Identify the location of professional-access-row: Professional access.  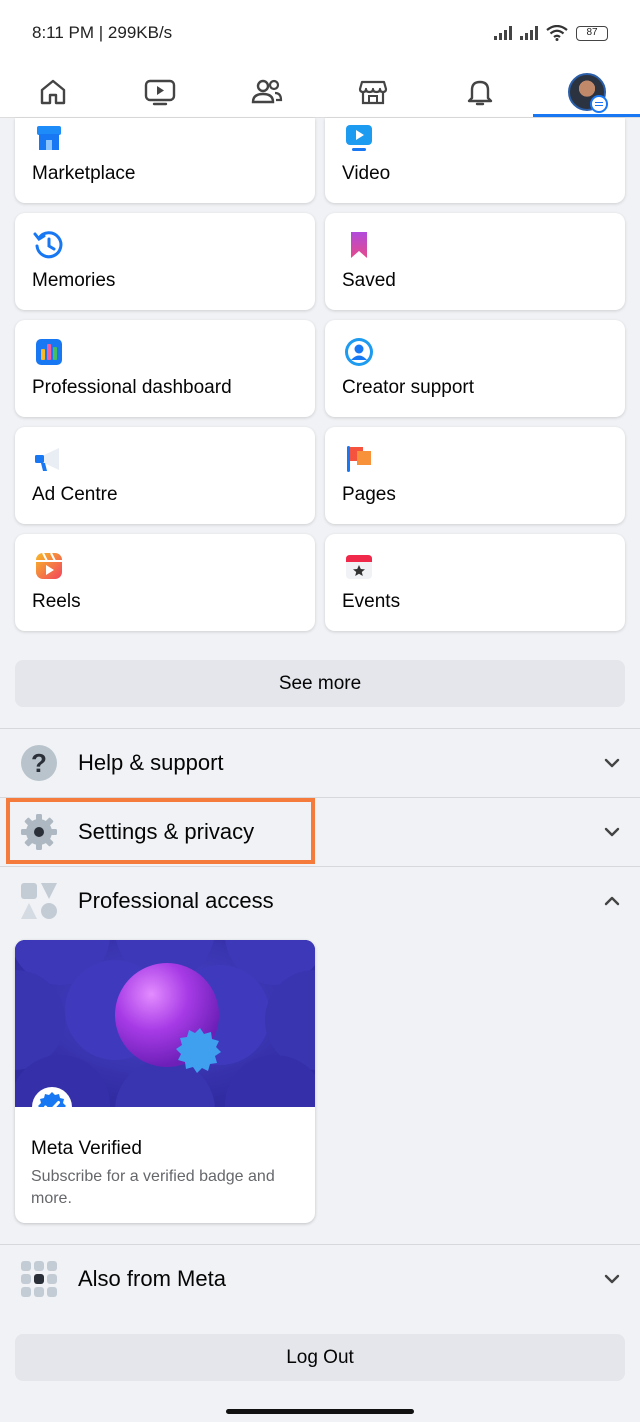
(320, 900).